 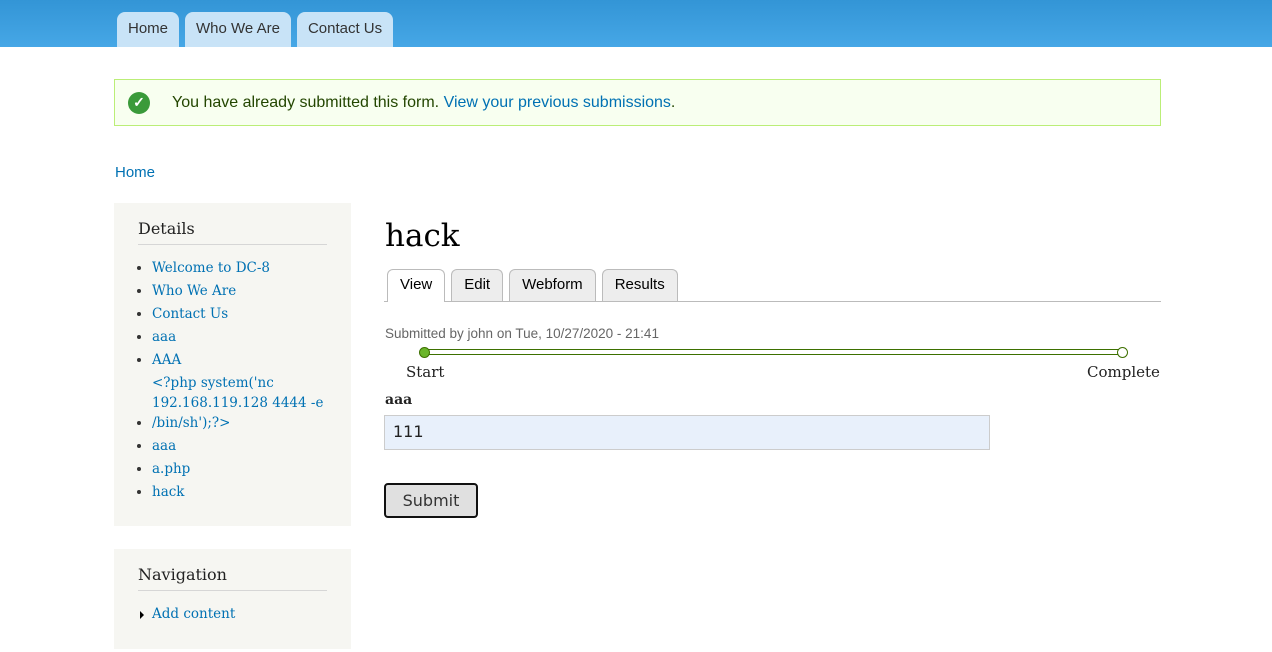 I want to click on page-title: hack, so click(x=422, y=236).